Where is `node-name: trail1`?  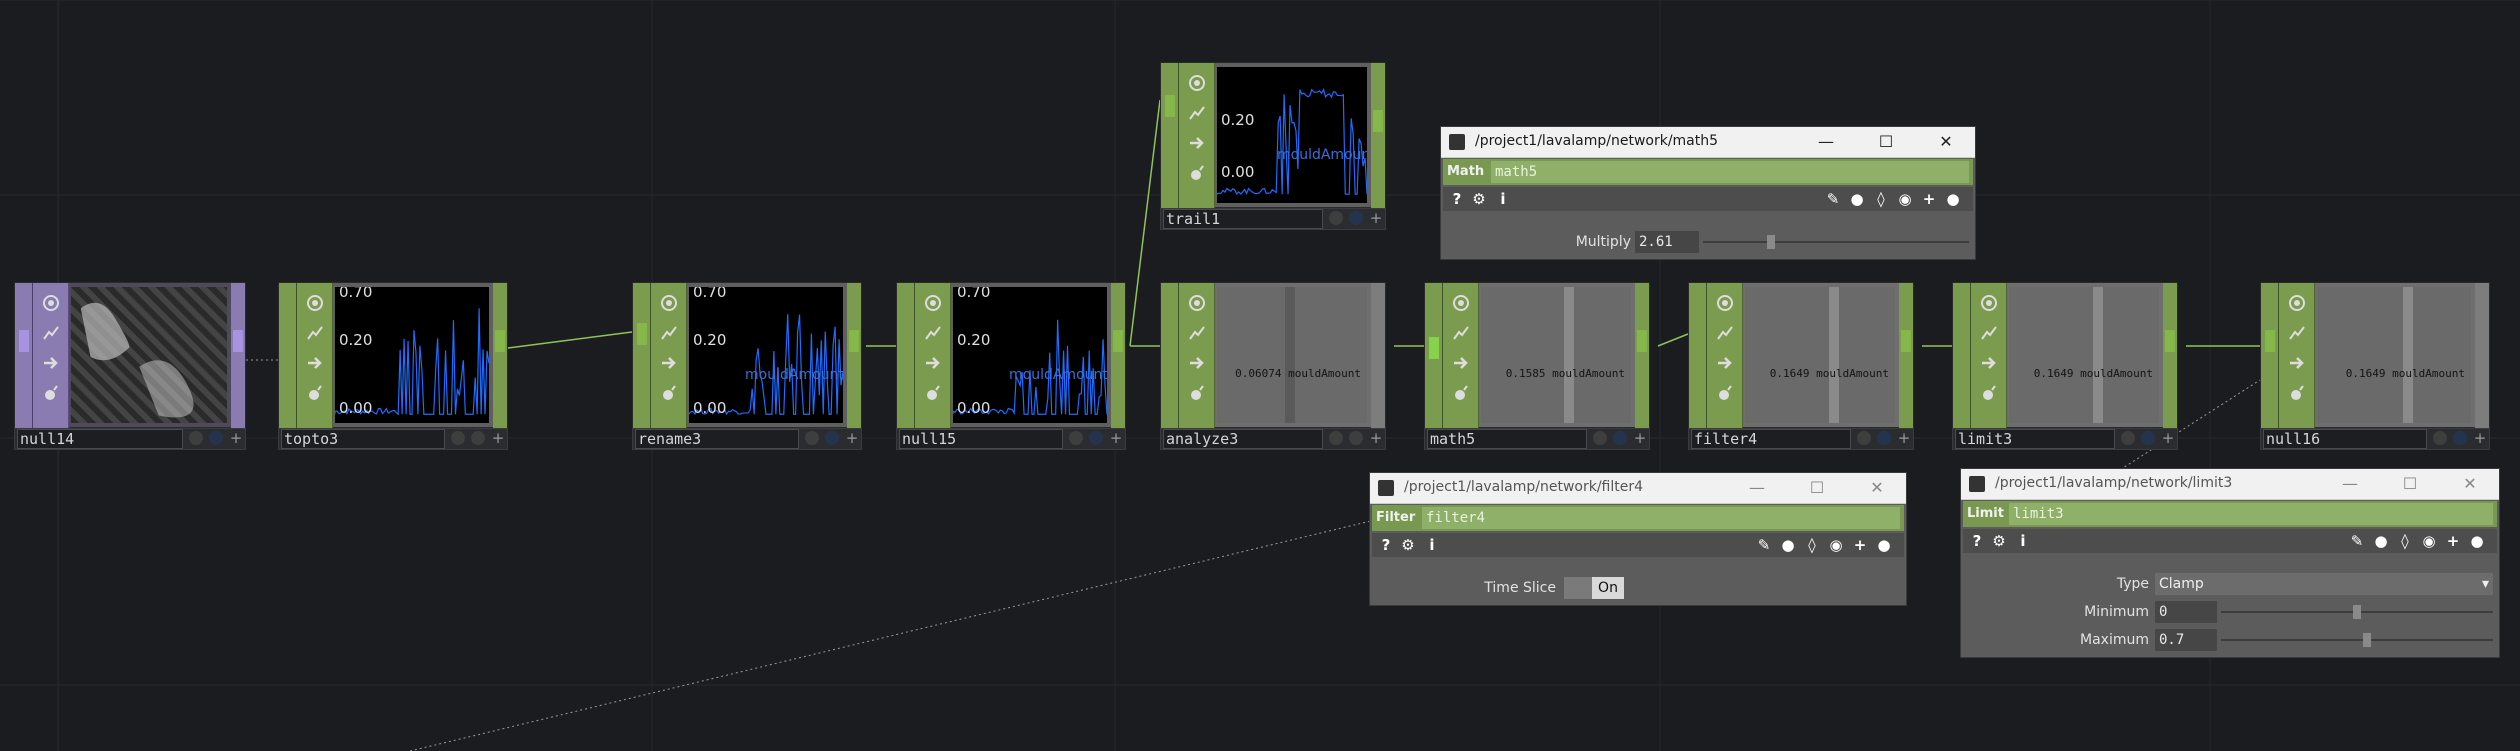 node-name: trail1 is located at coordinates (1243, 219).